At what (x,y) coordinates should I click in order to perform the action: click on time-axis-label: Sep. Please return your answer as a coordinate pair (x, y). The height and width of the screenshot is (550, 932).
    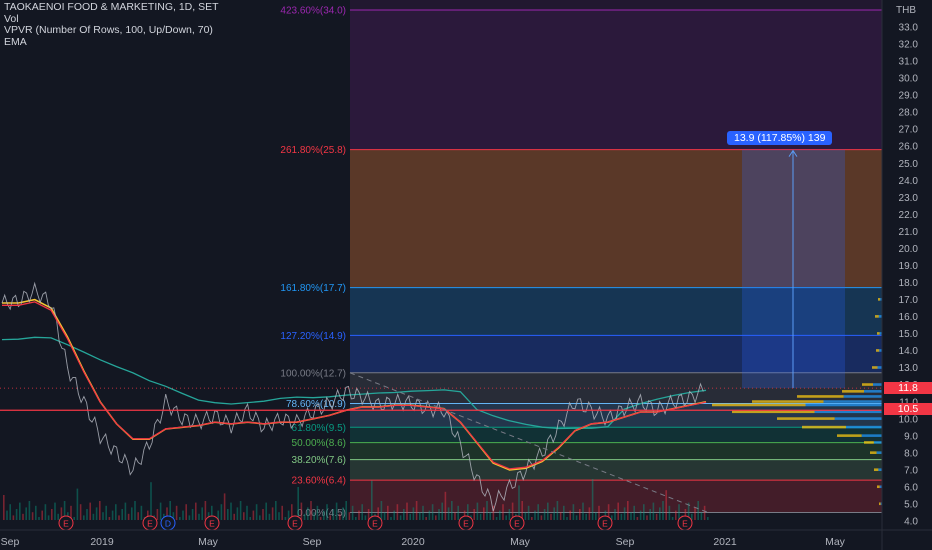
    Looking at the image, I should click on (10, 542).